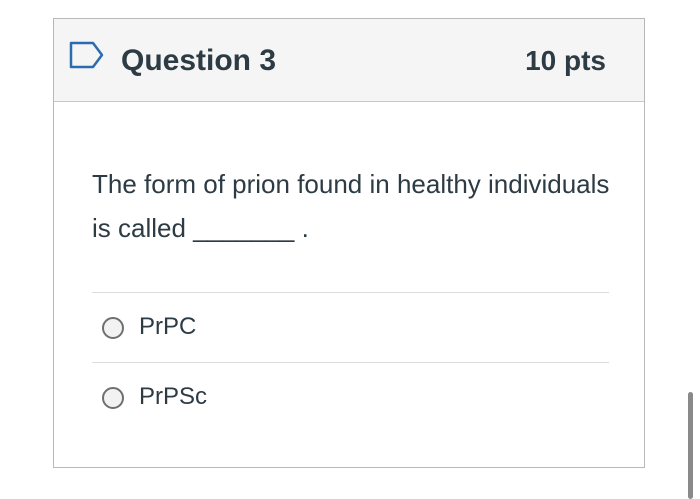 The height and width of the screenshot is (499, 700). Describe the element at coordinates (690, 445) in the screenshot. I see `scrollbar` at that location.